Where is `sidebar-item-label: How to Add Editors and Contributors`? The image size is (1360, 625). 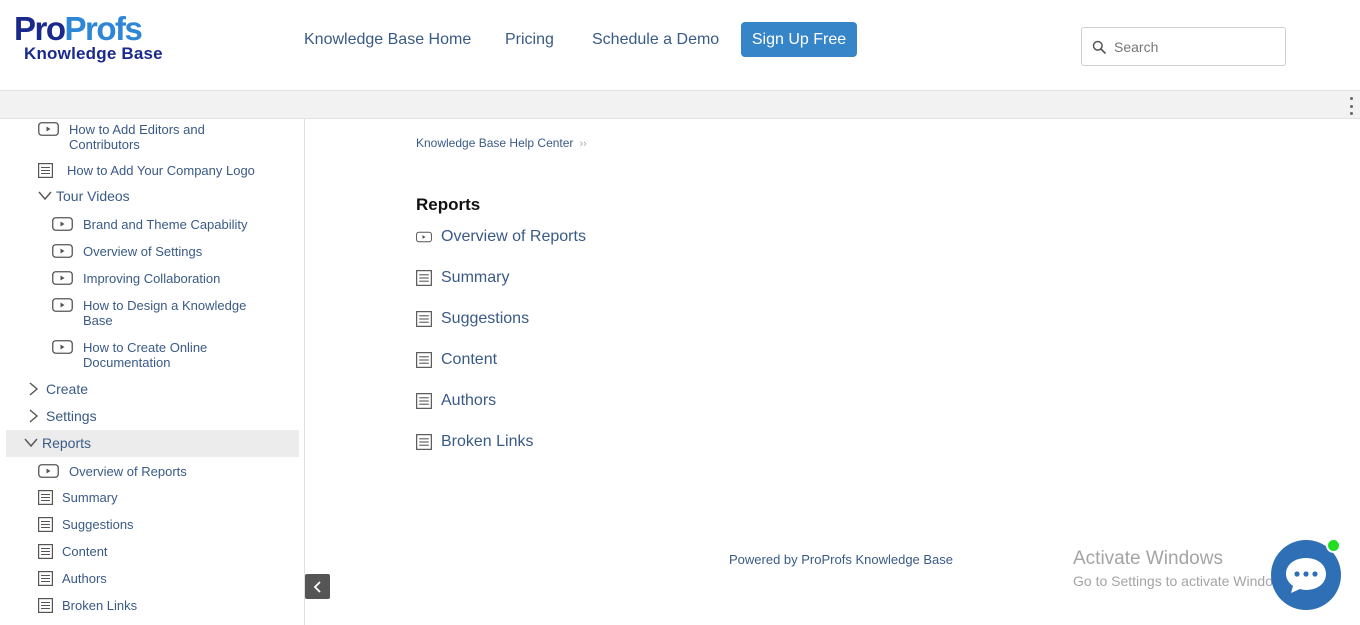
sidebar-item-label: How to Add Editors and Contributors is located at coordinates (137, 137).